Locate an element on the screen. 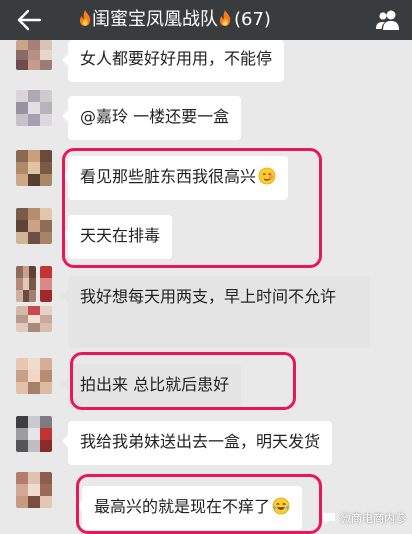  watermark: 微商电商内参 is located at coordinates (363, 518).